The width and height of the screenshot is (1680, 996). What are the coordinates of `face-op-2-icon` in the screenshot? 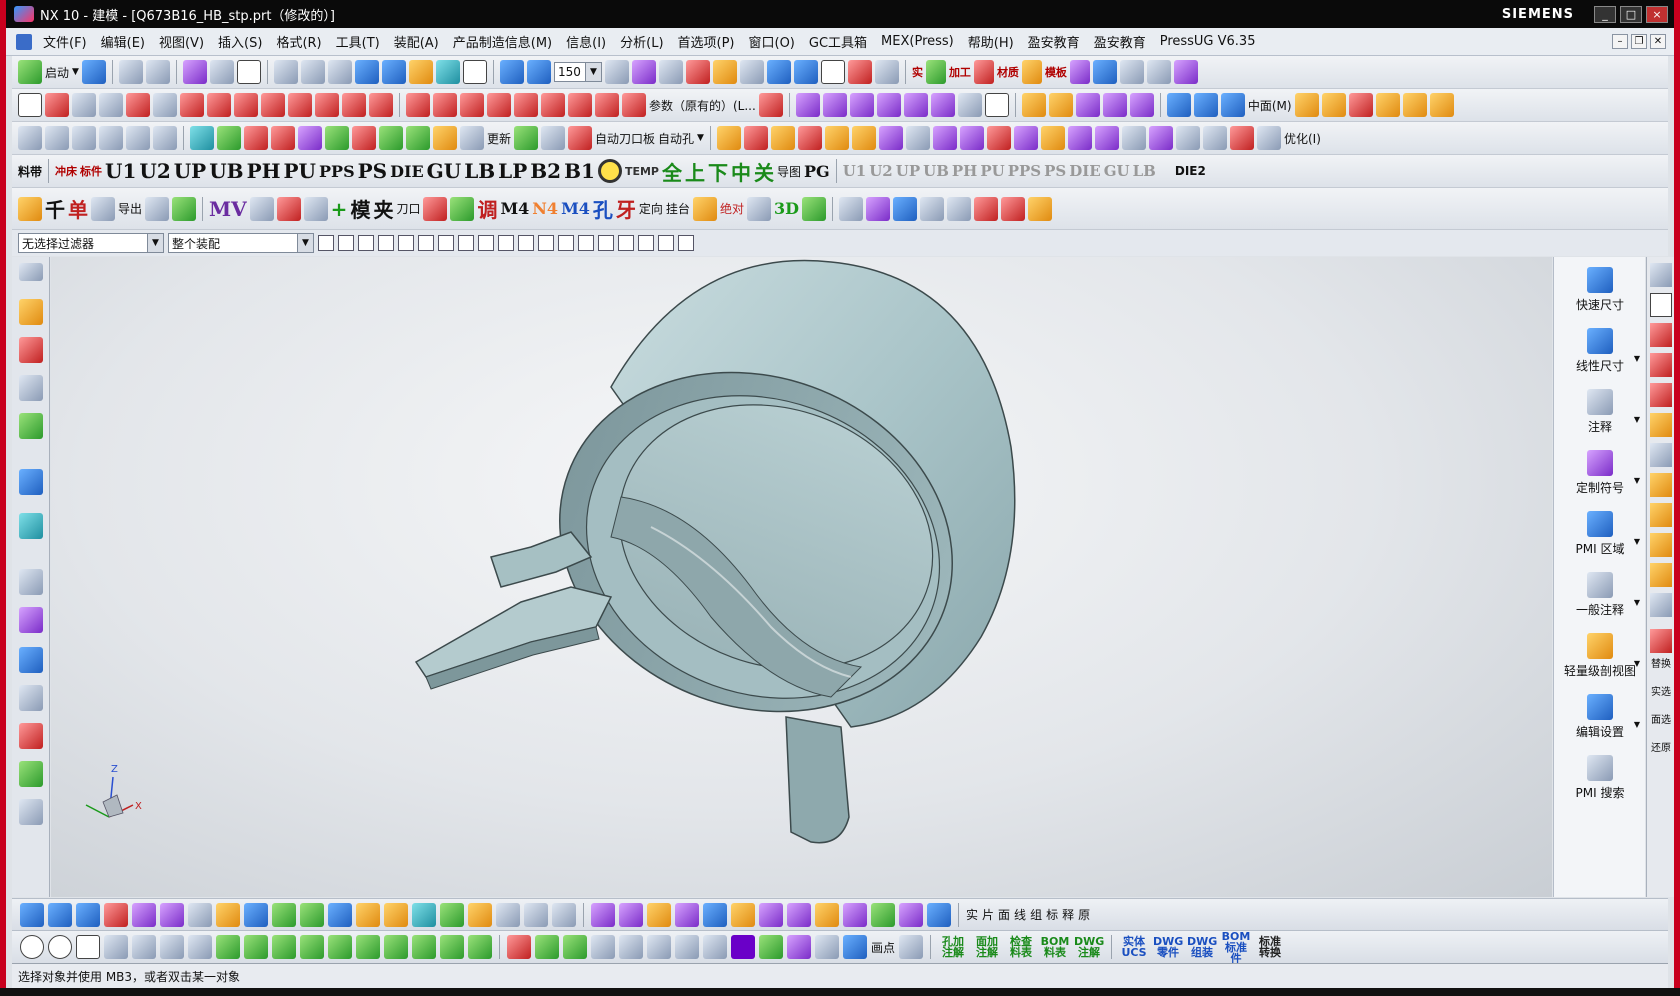 It's located at (631, 914).